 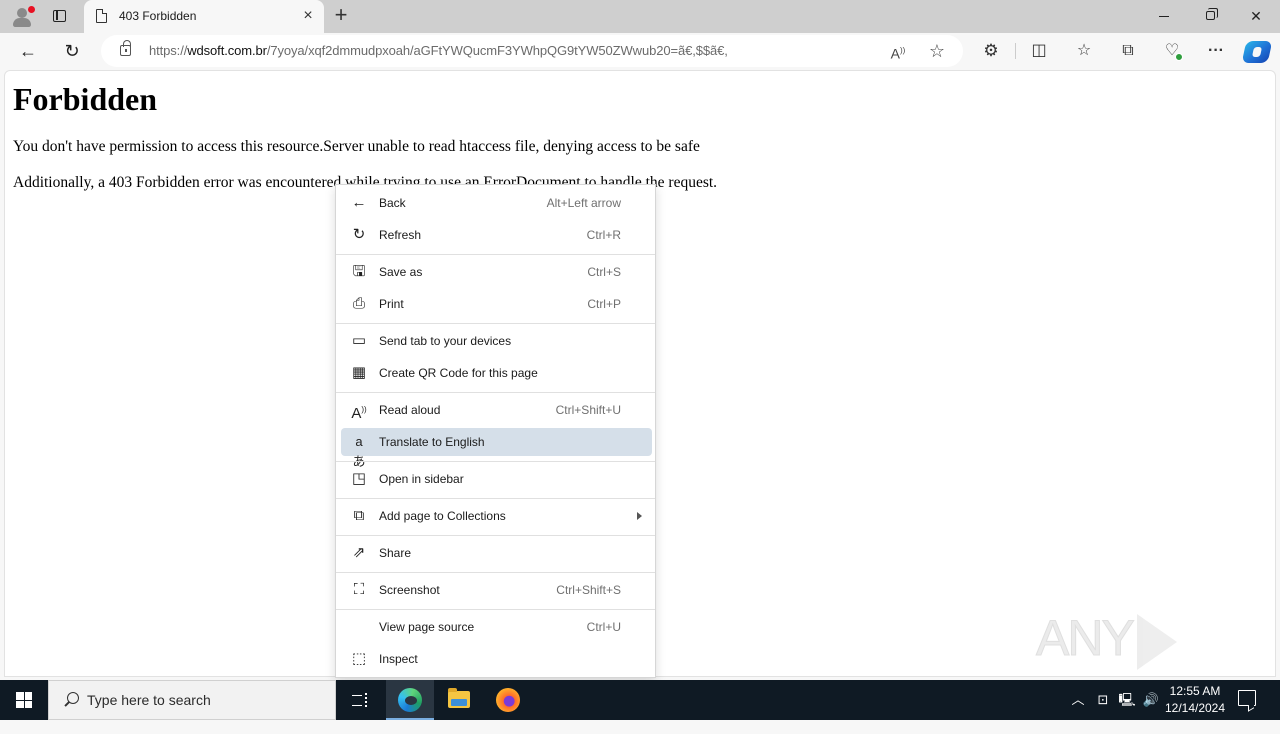 What do you see at coordinates (604, 304) in the screenshot?
I see `menu-item-shortcut: Ctrl+P` at bounding box center [604, 304].